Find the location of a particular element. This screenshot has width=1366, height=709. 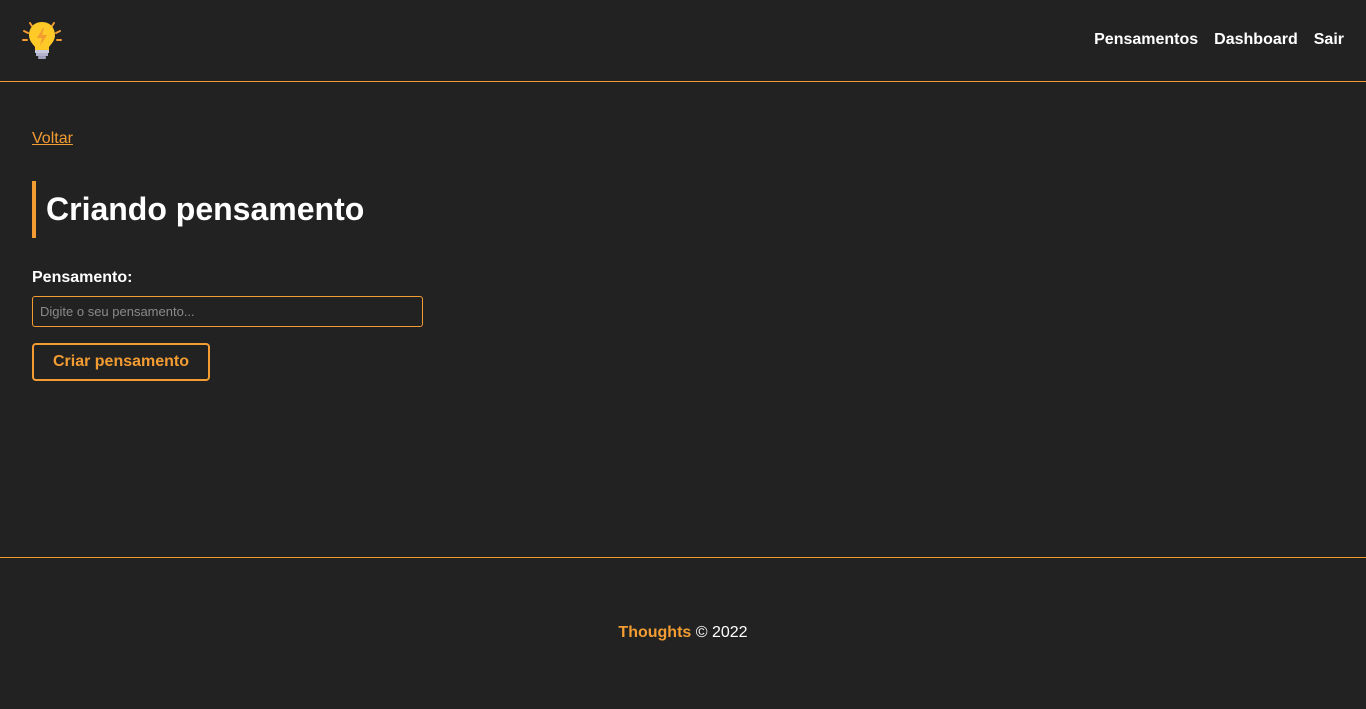

create-thought-button: Criar pensamento is located at coordinates (121, 362).